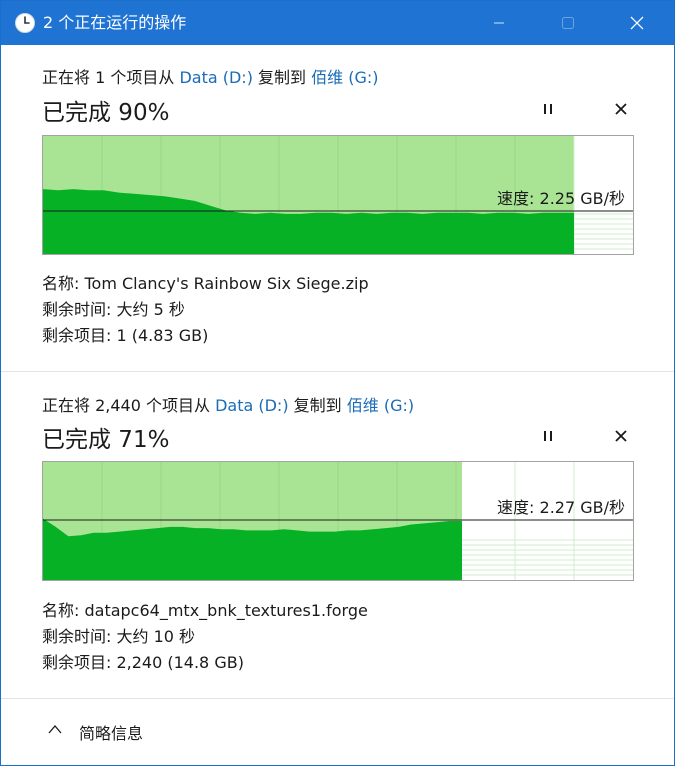  I want to click on less-details-label: 简略信息, so click(111, 733).